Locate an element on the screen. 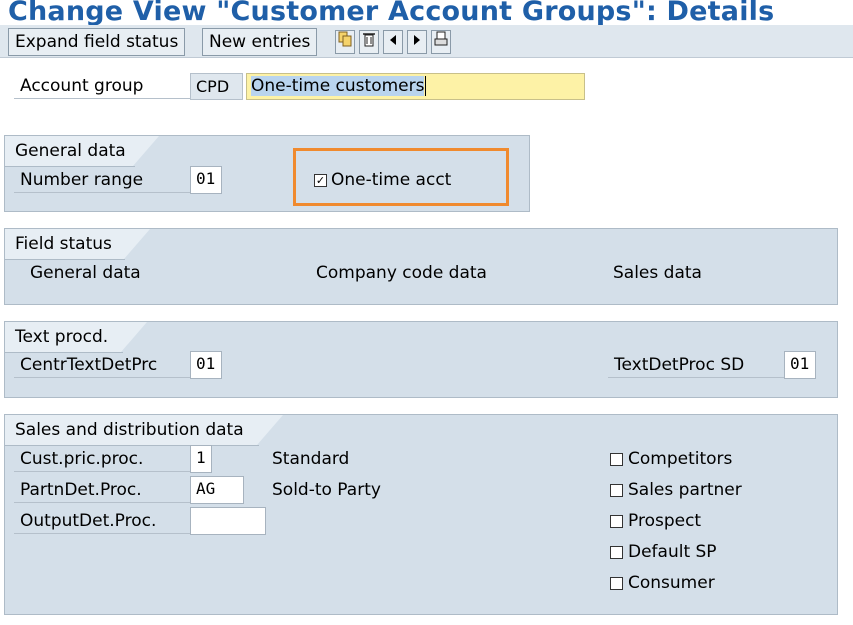  competitors-label: Competitors is located at coordinates (680, 459).